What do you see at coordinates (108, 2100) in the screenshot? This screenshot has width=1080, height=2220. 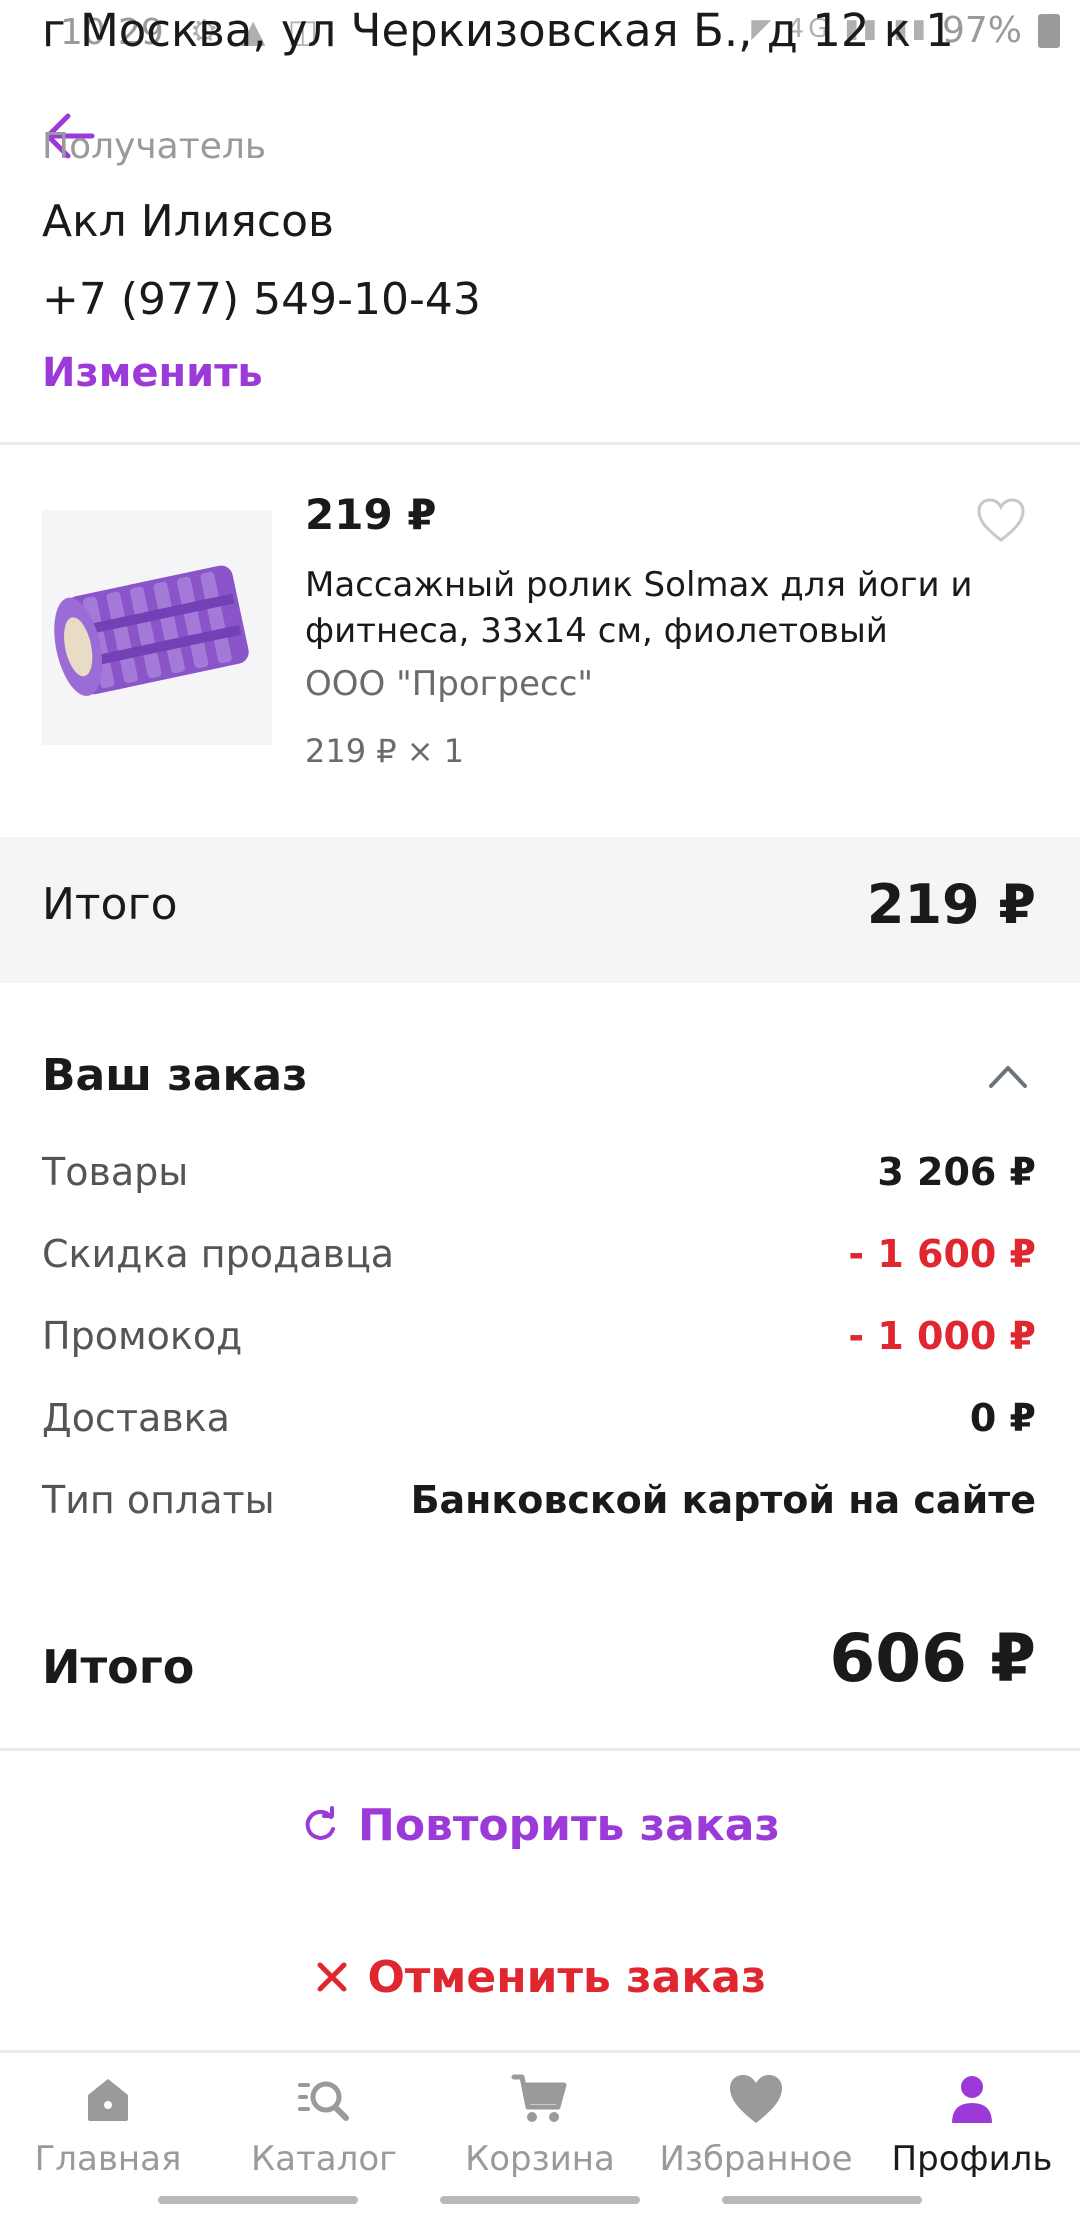 I see `home-icon` at bounding box center [108, 2100].